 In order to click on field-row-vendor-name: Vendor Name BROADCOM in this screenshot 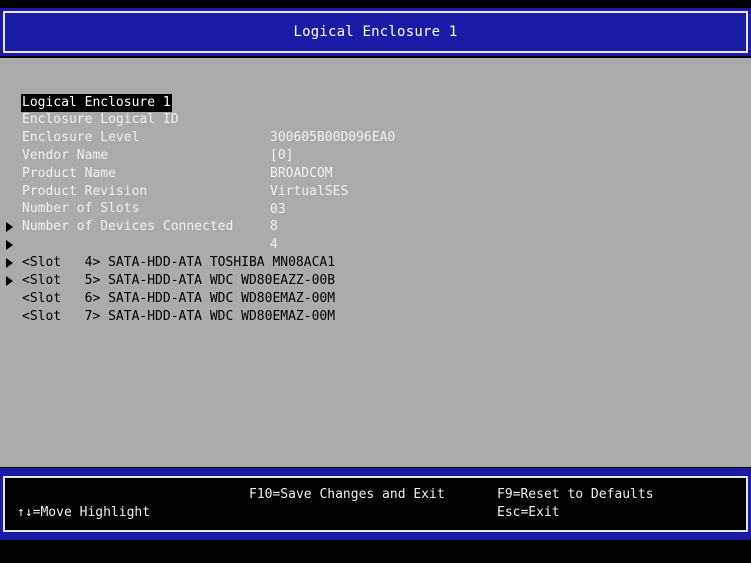, I will do `click(166, 155)`.